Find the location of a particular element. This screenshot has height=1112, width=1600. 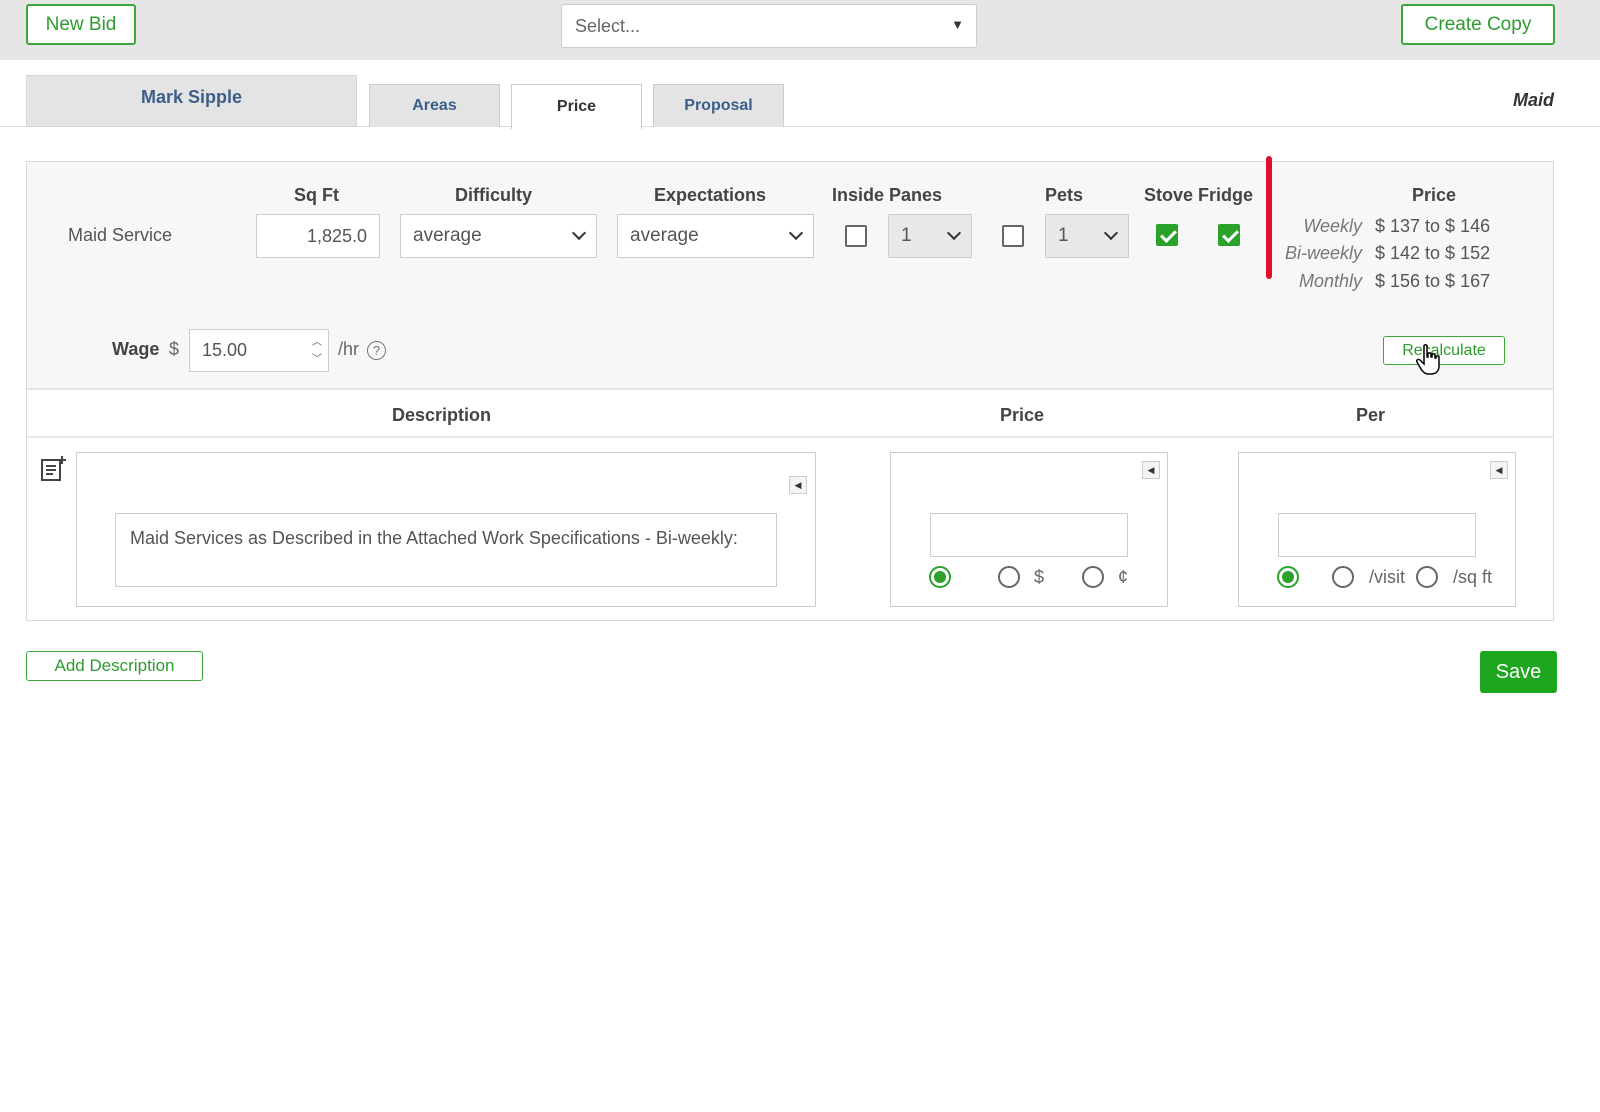

sqft-input: 1,825.0 is located at coordinates (318, 236).